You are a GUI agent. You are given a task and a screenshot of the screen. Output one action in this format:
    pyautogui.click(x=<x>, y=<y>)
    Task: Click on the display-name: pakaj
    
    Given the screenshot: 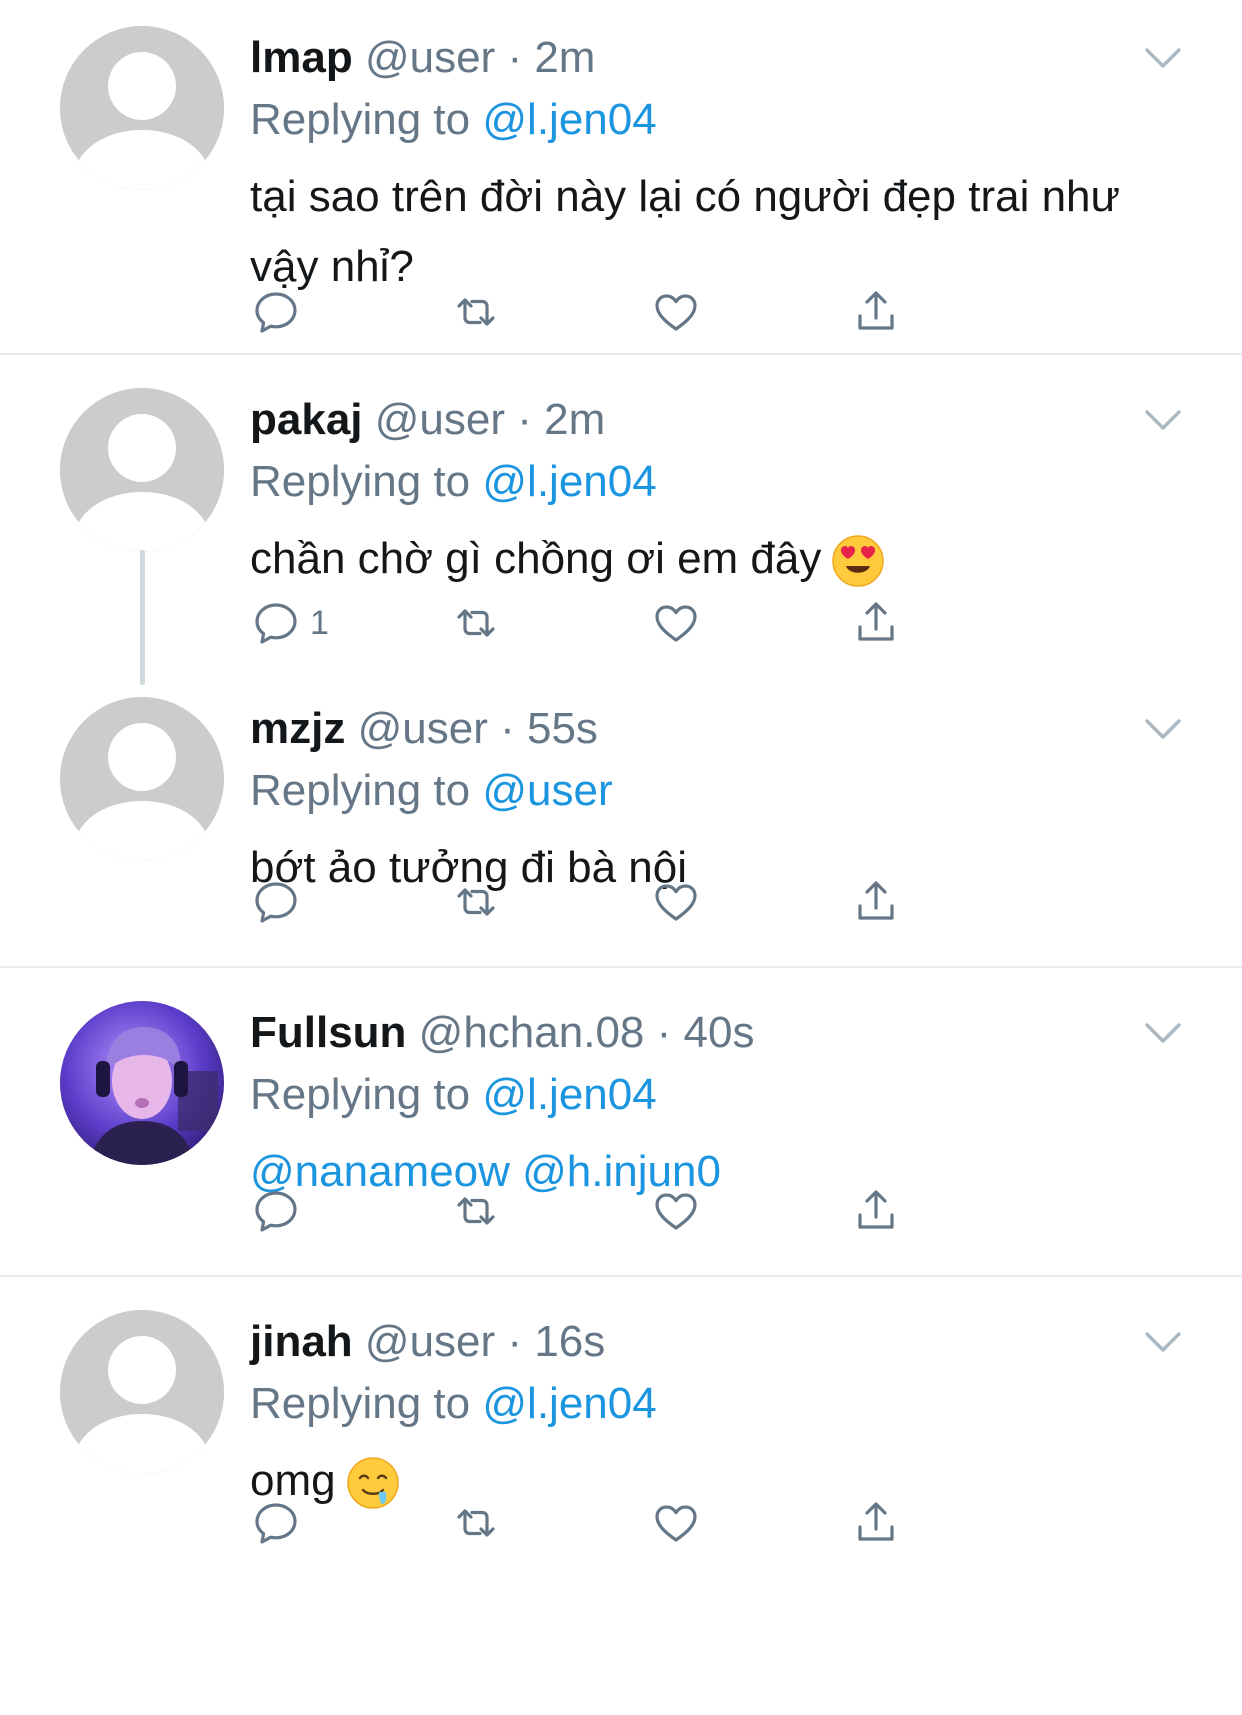 What is the action you would take?
    pyautogui.click(x=306, y=419)
    